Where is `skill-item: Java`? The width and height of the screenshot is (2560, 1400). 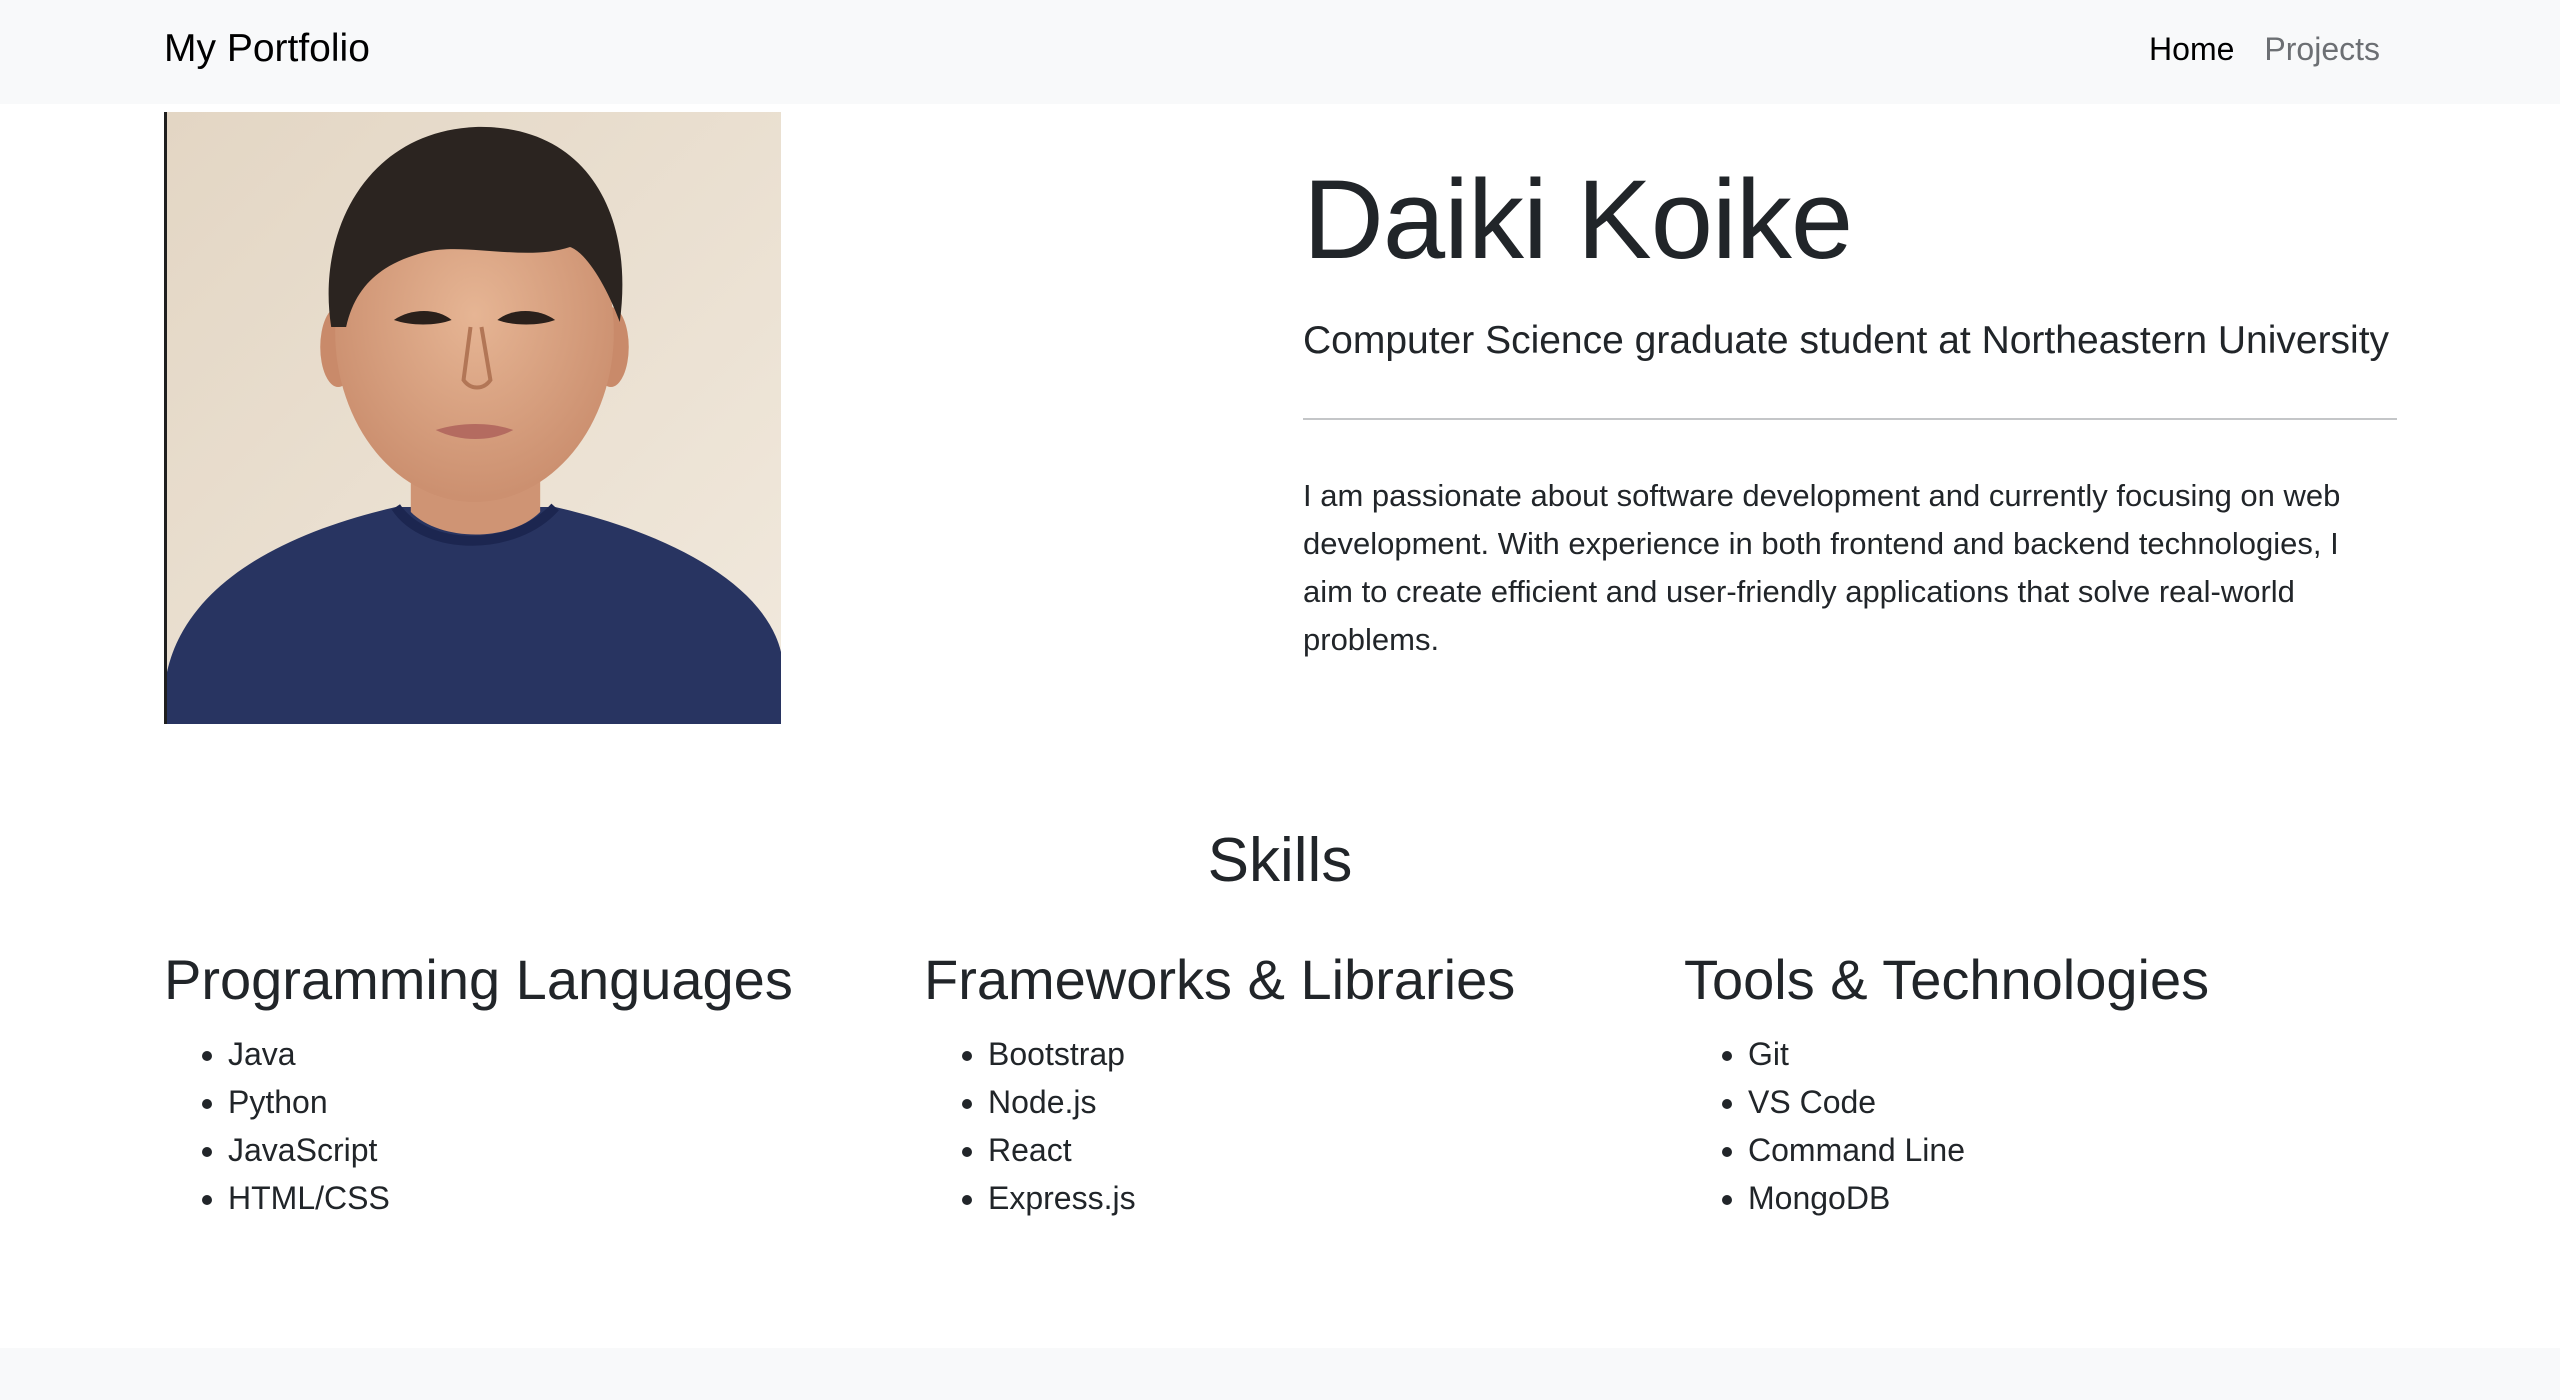
skill-item: Java is located at coordinates (566, 1054).